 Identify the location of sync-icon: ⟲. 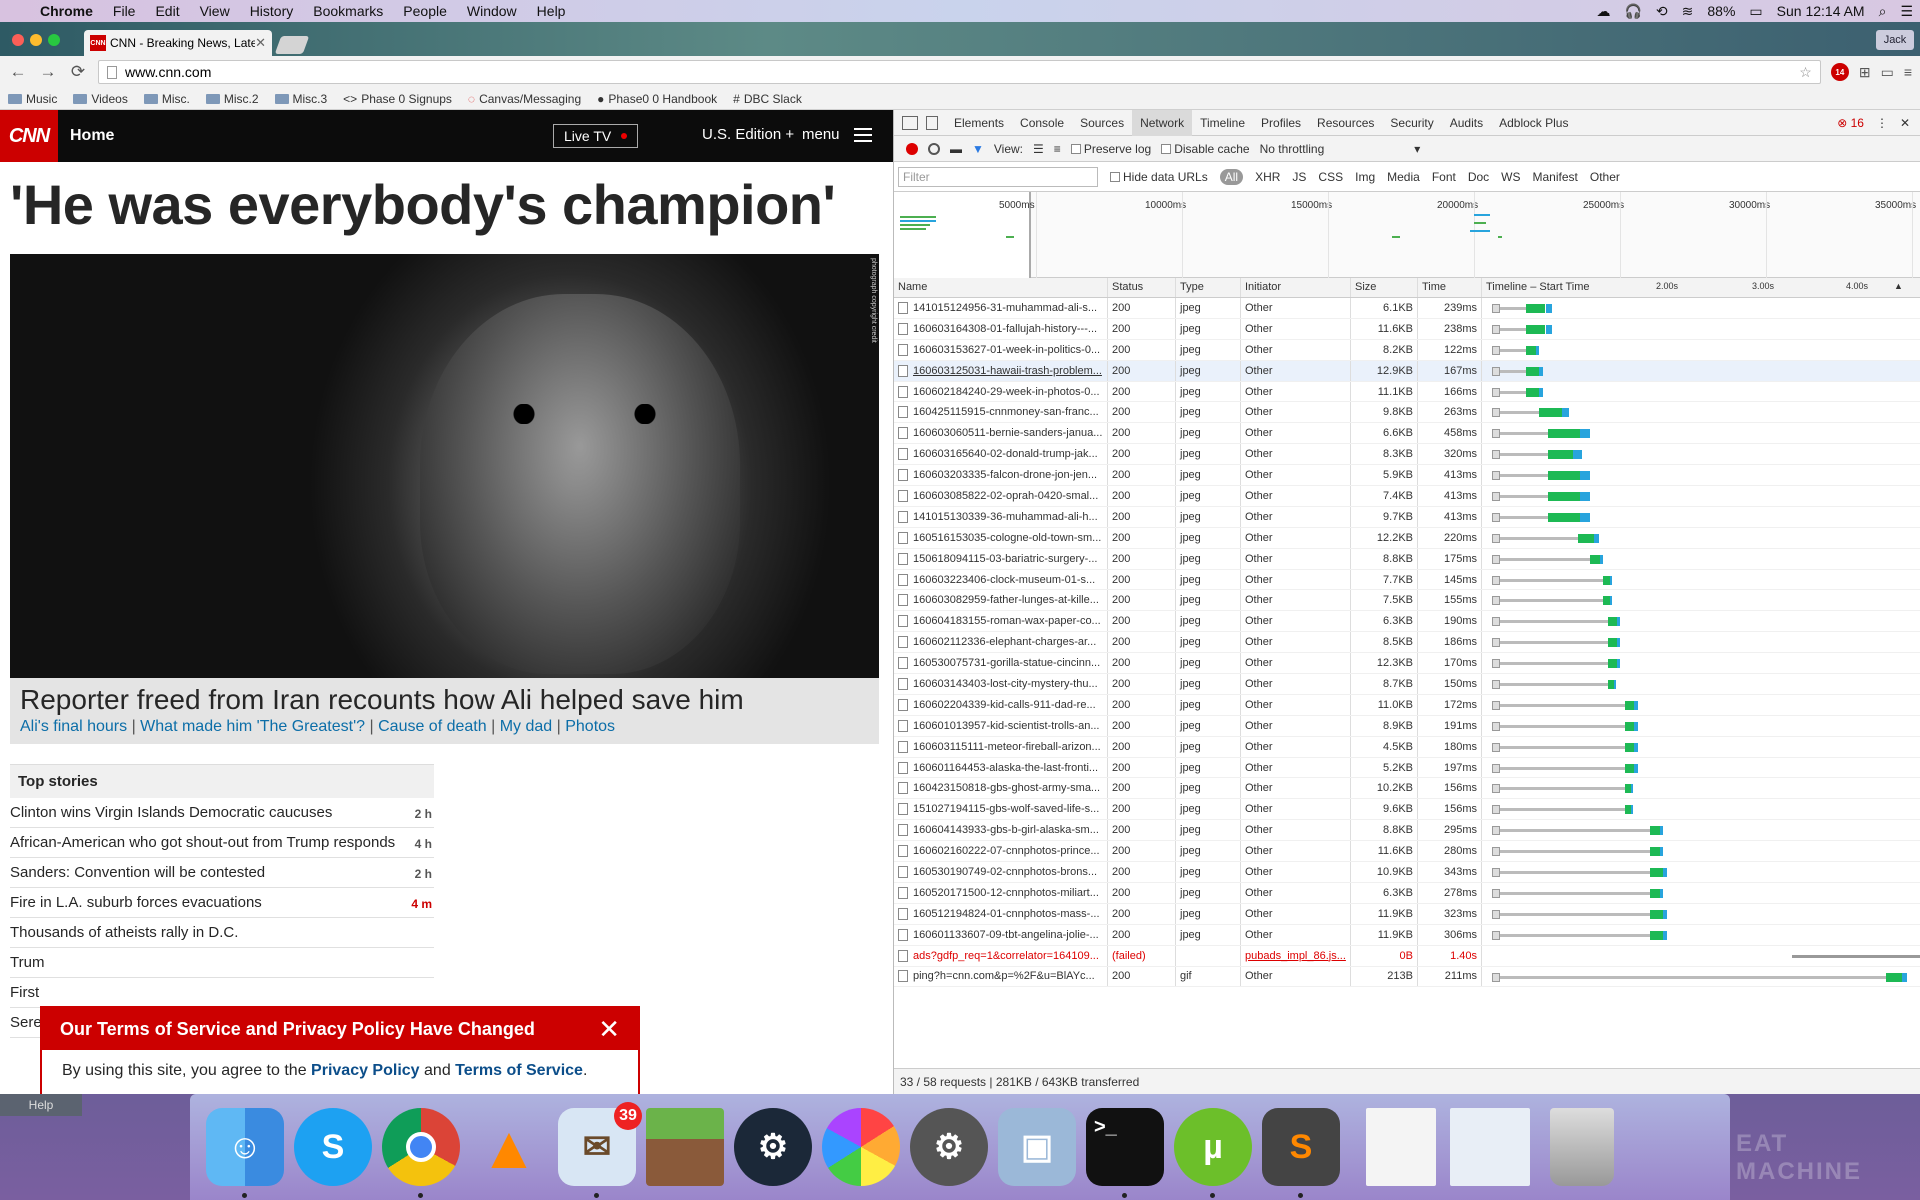
(1662, 11).